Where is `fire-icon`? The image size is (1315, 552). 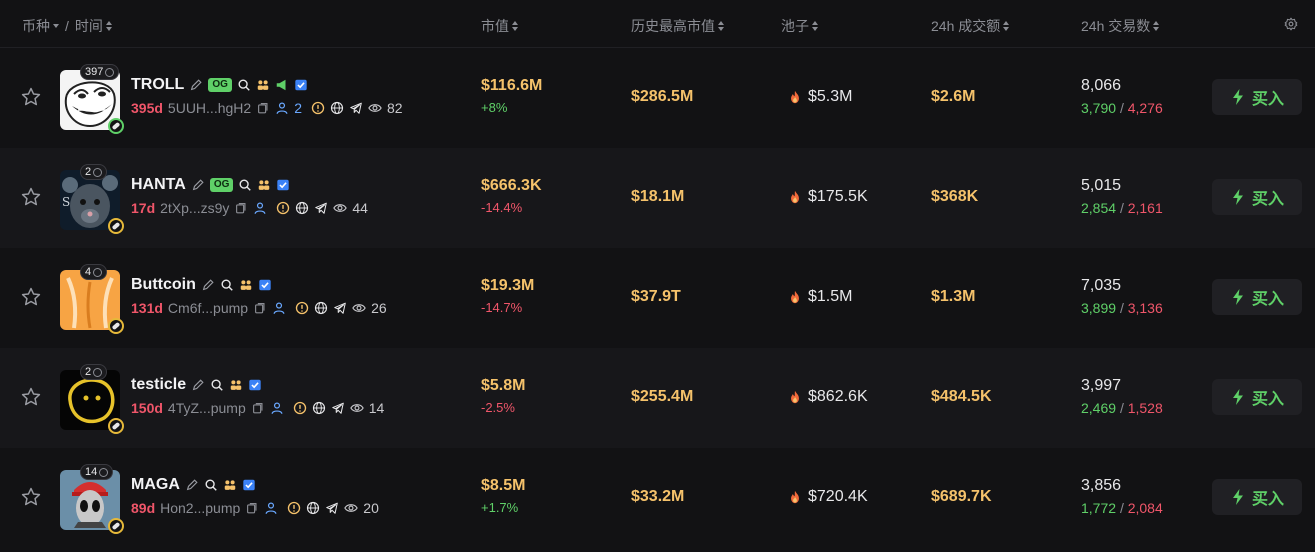
fire-icon is located at coordinates (795, 497).